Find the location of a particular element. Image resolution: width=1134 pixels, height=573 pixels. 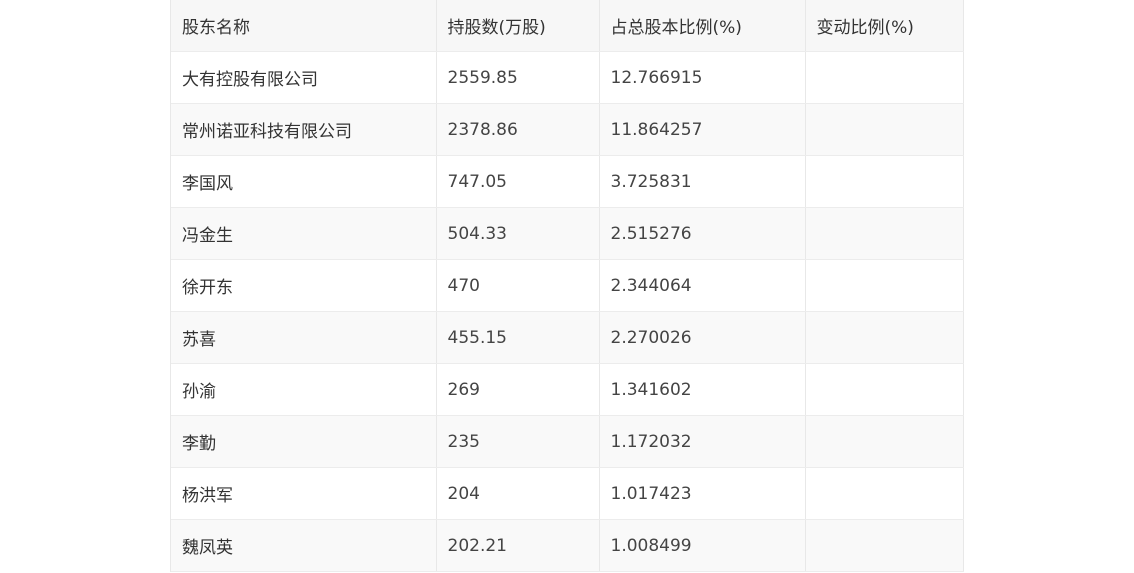

table-row: 徐开东 470 2.344064 is located at coordinates (567, 285).